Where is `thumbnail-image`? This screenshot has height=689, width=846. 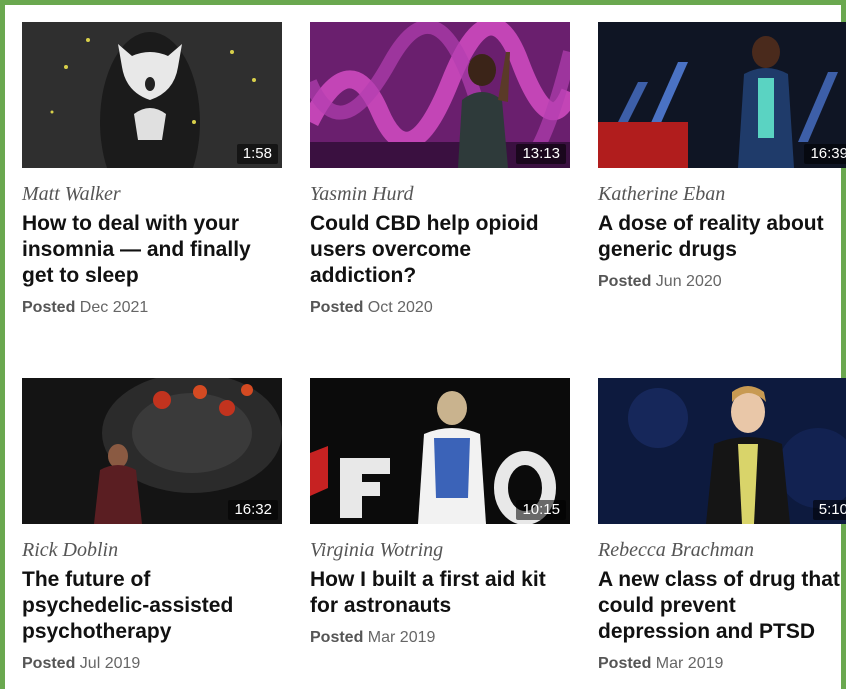
thumbnail-image is located at coordinates (722, 451).